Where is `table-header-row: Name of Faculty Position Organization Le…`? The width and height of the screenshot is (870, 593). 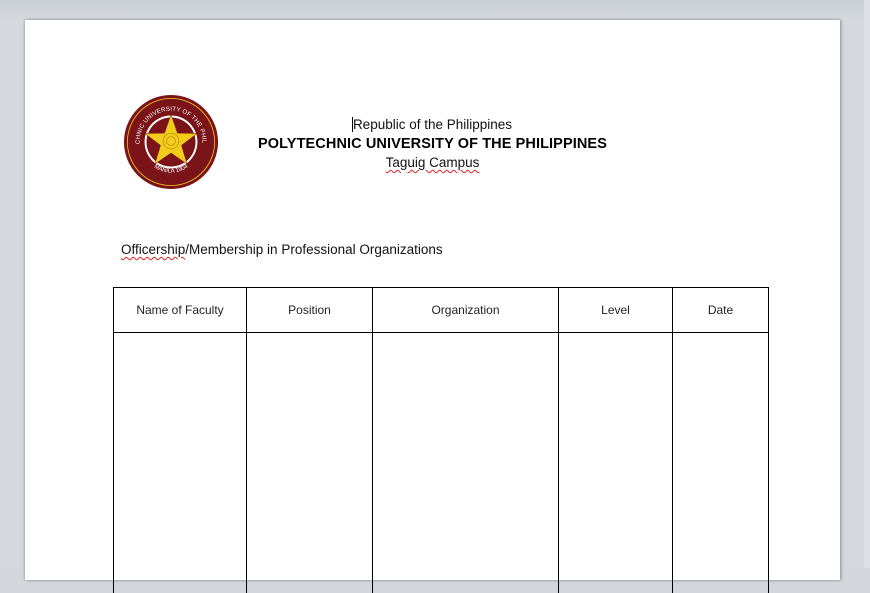
table-header-row: Name of Faculty Position Organization Le… is located at coordinates (441, 310).